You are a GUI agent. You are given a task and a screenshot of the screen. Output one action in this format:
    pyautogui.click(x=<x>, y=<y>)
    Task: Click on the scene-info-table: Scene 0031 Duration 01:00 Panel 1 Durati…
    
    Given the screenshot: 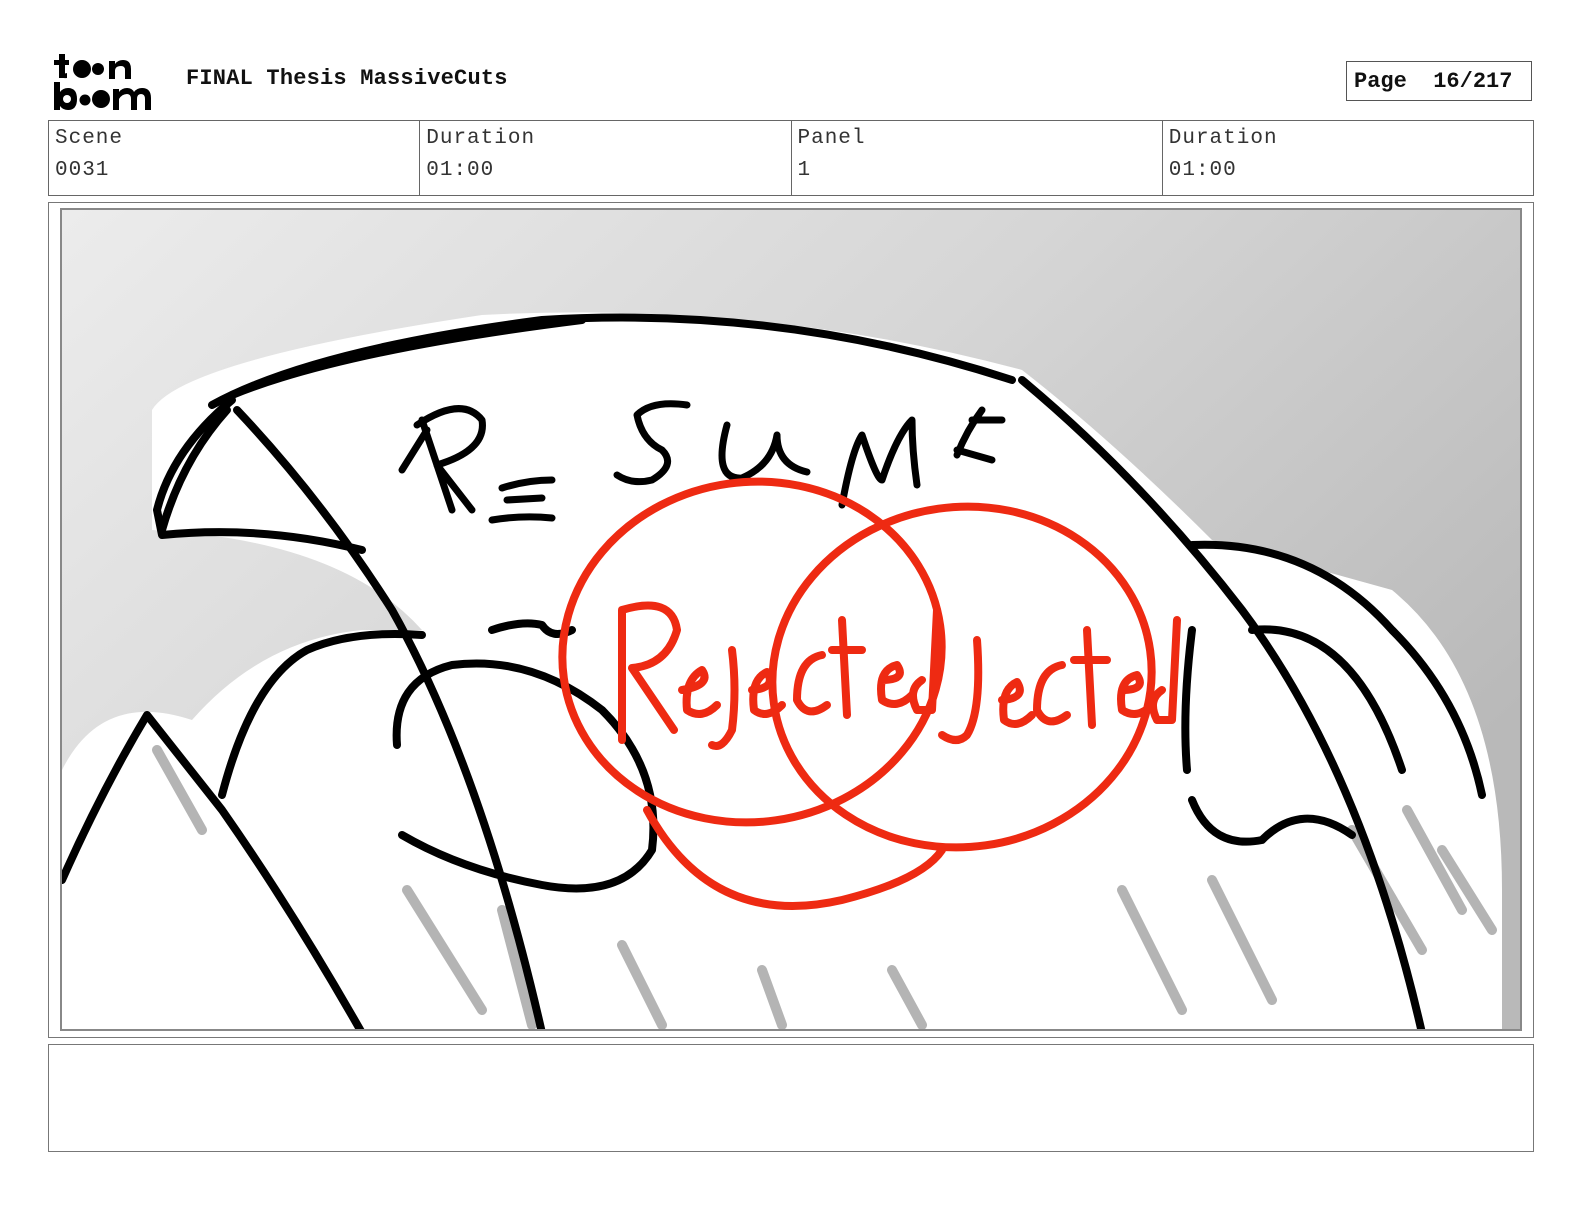 What is the action you would take?
    pyautogui.click(x=791, y=158)
    